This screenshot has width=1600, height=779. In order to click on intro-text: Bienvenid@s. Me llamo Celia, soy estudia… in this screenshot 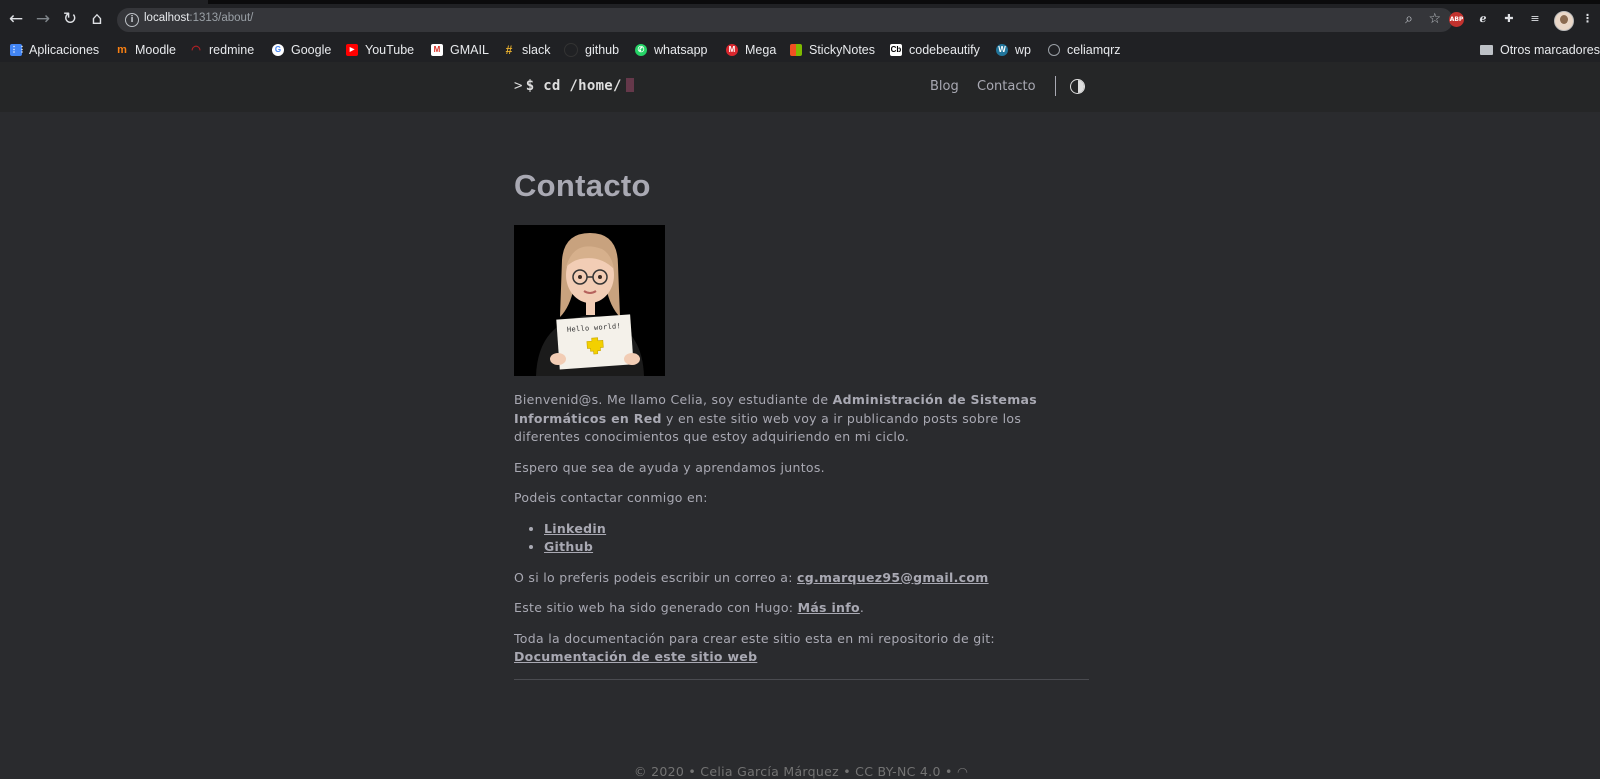, I will do `click(673, 399)`.